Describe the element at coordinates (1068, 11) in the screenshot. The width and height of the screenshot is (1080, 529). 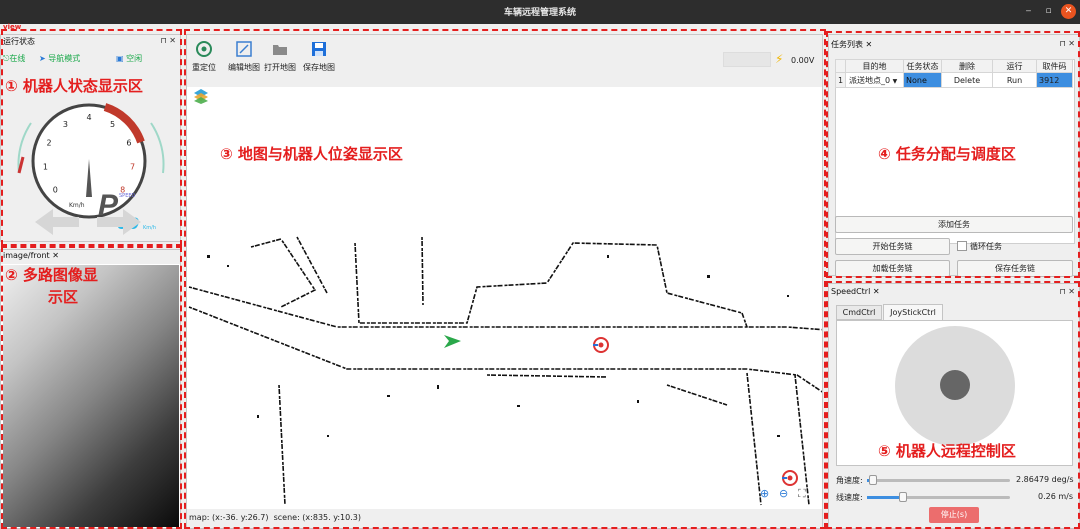
I see `close-button: ✕` at that location.